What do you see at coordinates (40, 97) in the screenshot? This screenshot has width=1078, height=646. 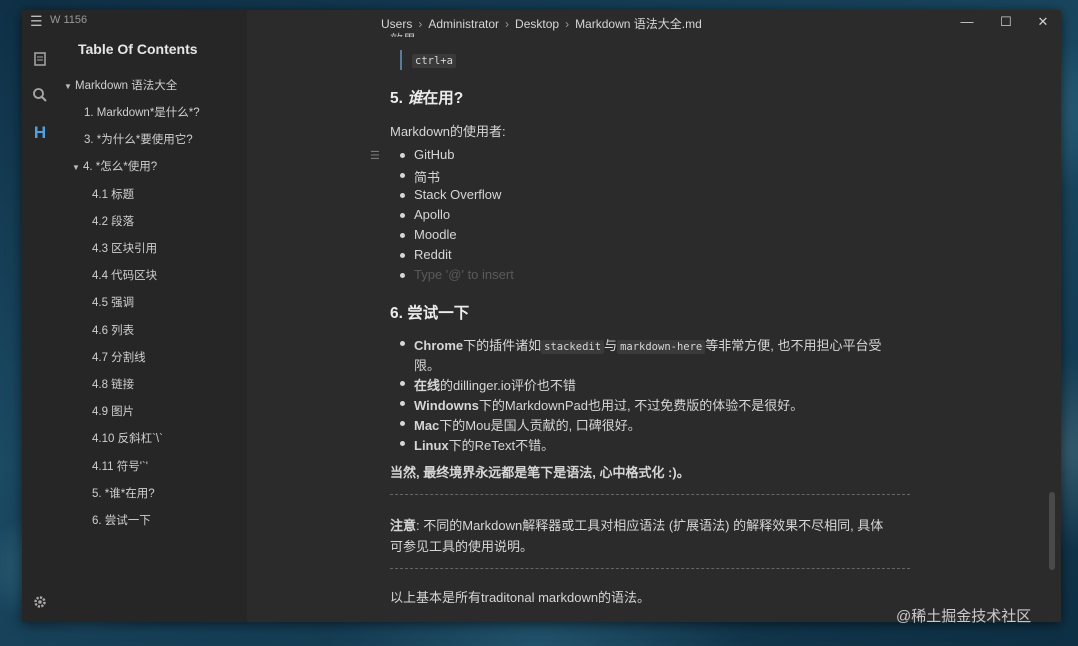 I see `search-icon` at bounding box center [40, 97].